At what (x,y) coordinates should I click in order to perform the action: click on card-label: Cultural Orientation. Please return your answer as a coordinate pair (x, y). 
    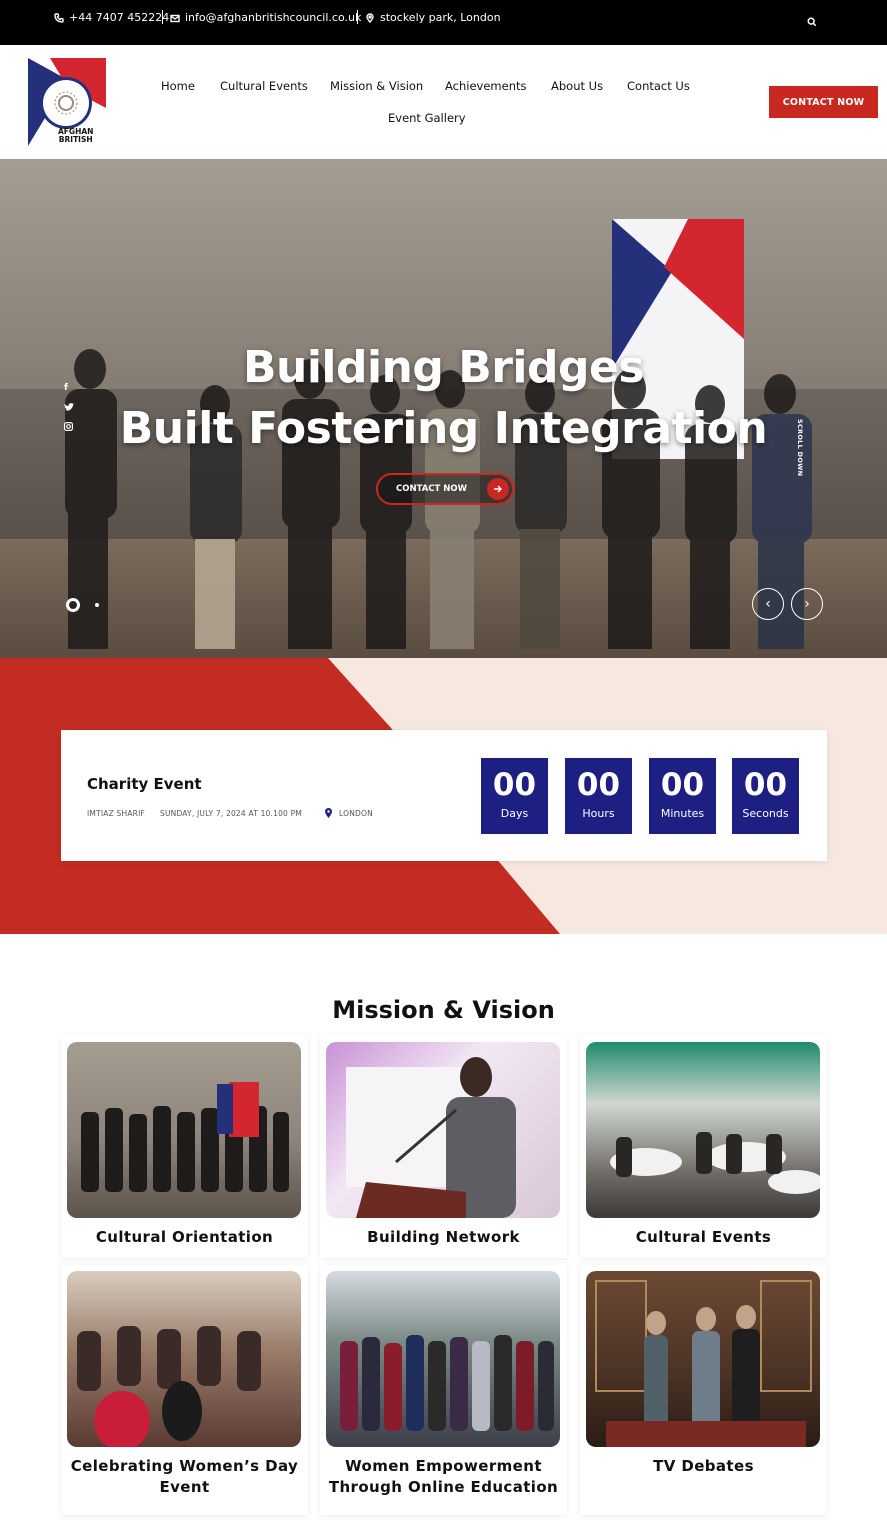
    Looking at the image, I should click on (184, 1237).